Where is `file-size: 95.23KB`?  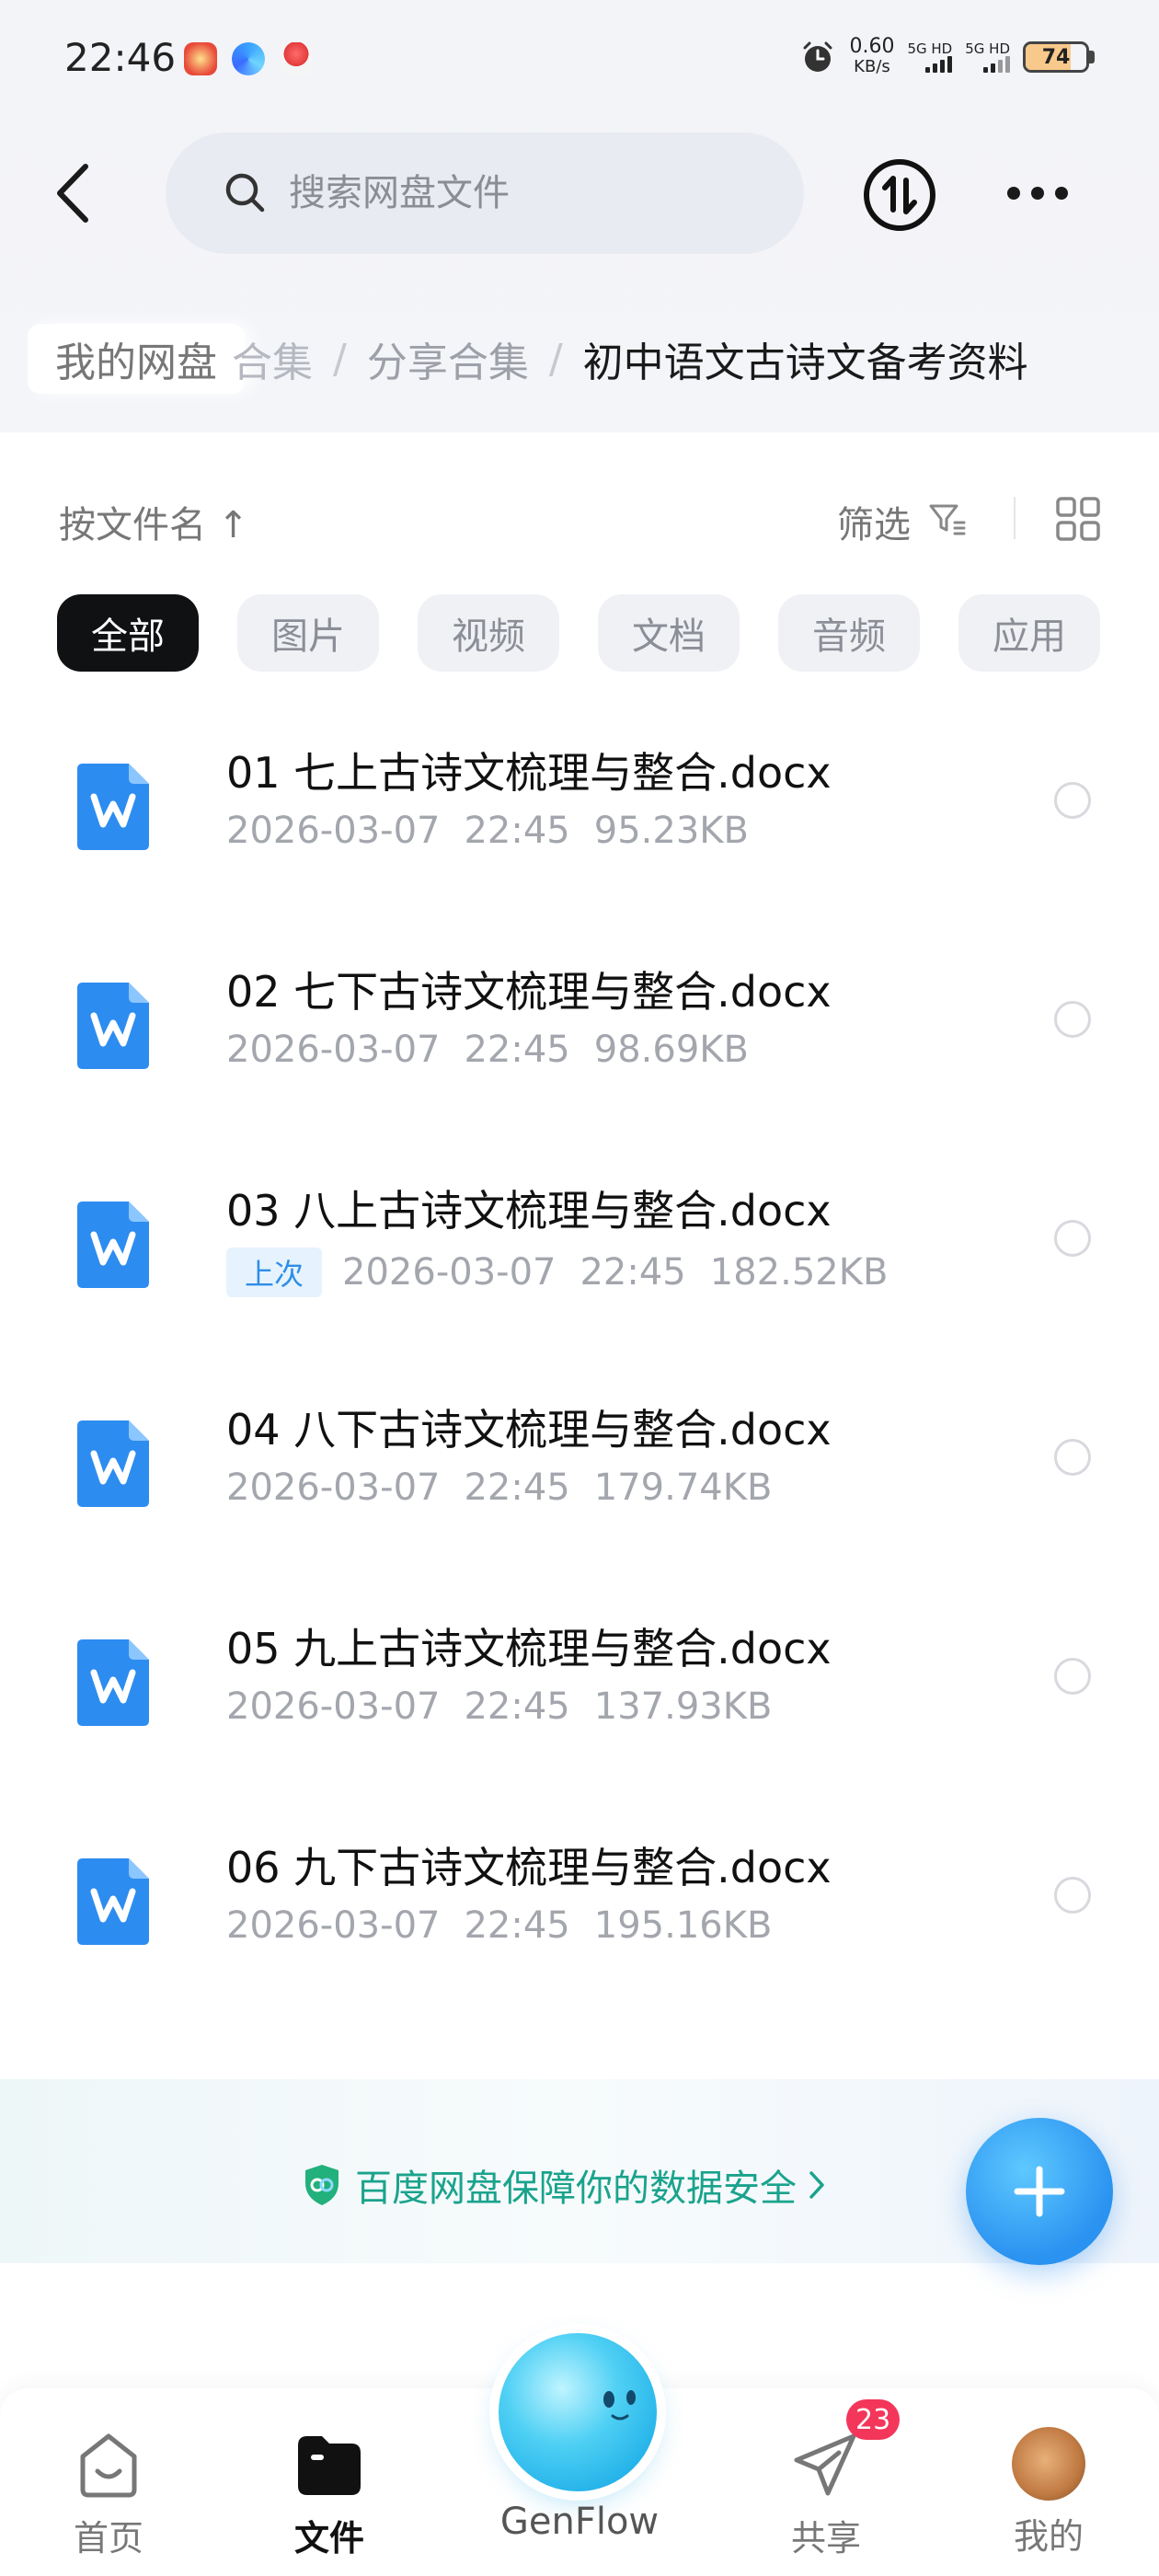
file-size: 95.23KB is located at coordinates (671, 831).